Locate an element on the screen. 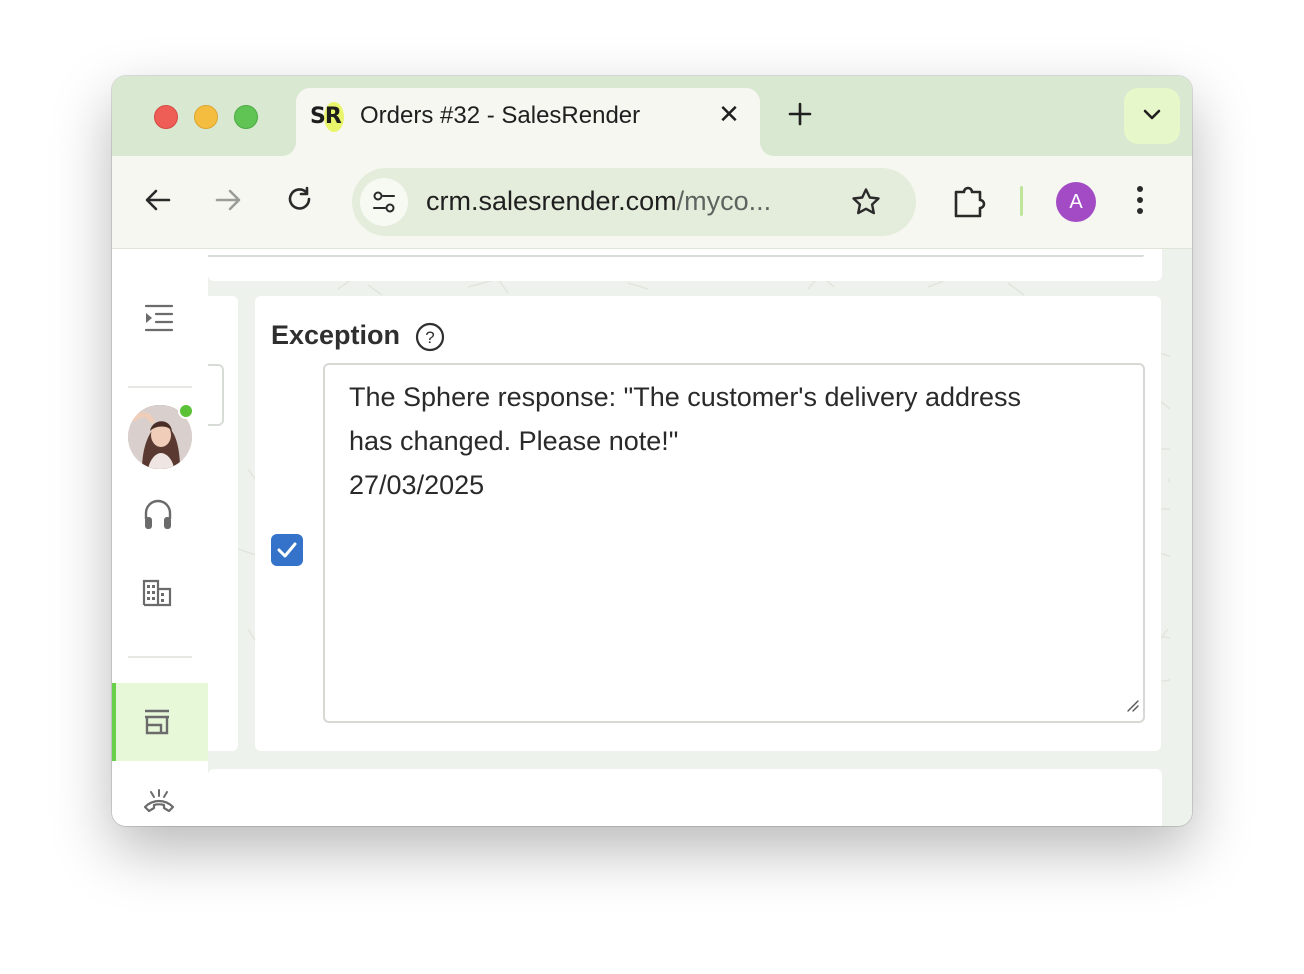  active-indicator is located at coordinates (114, 722).